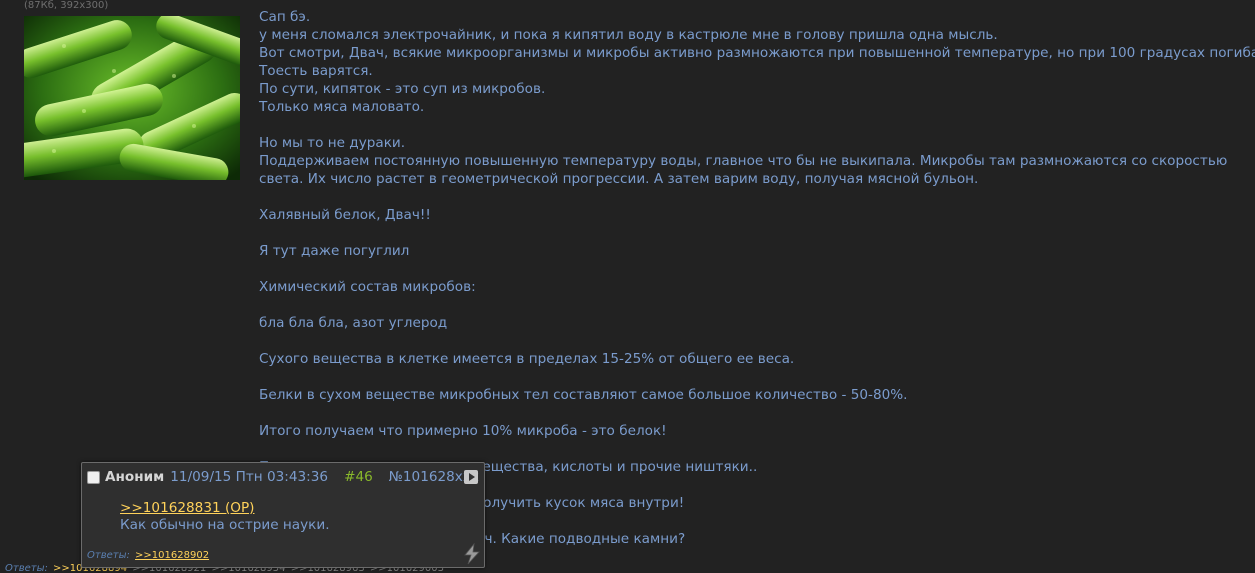  I want to click on expand-play-icon, so click(471, 477).